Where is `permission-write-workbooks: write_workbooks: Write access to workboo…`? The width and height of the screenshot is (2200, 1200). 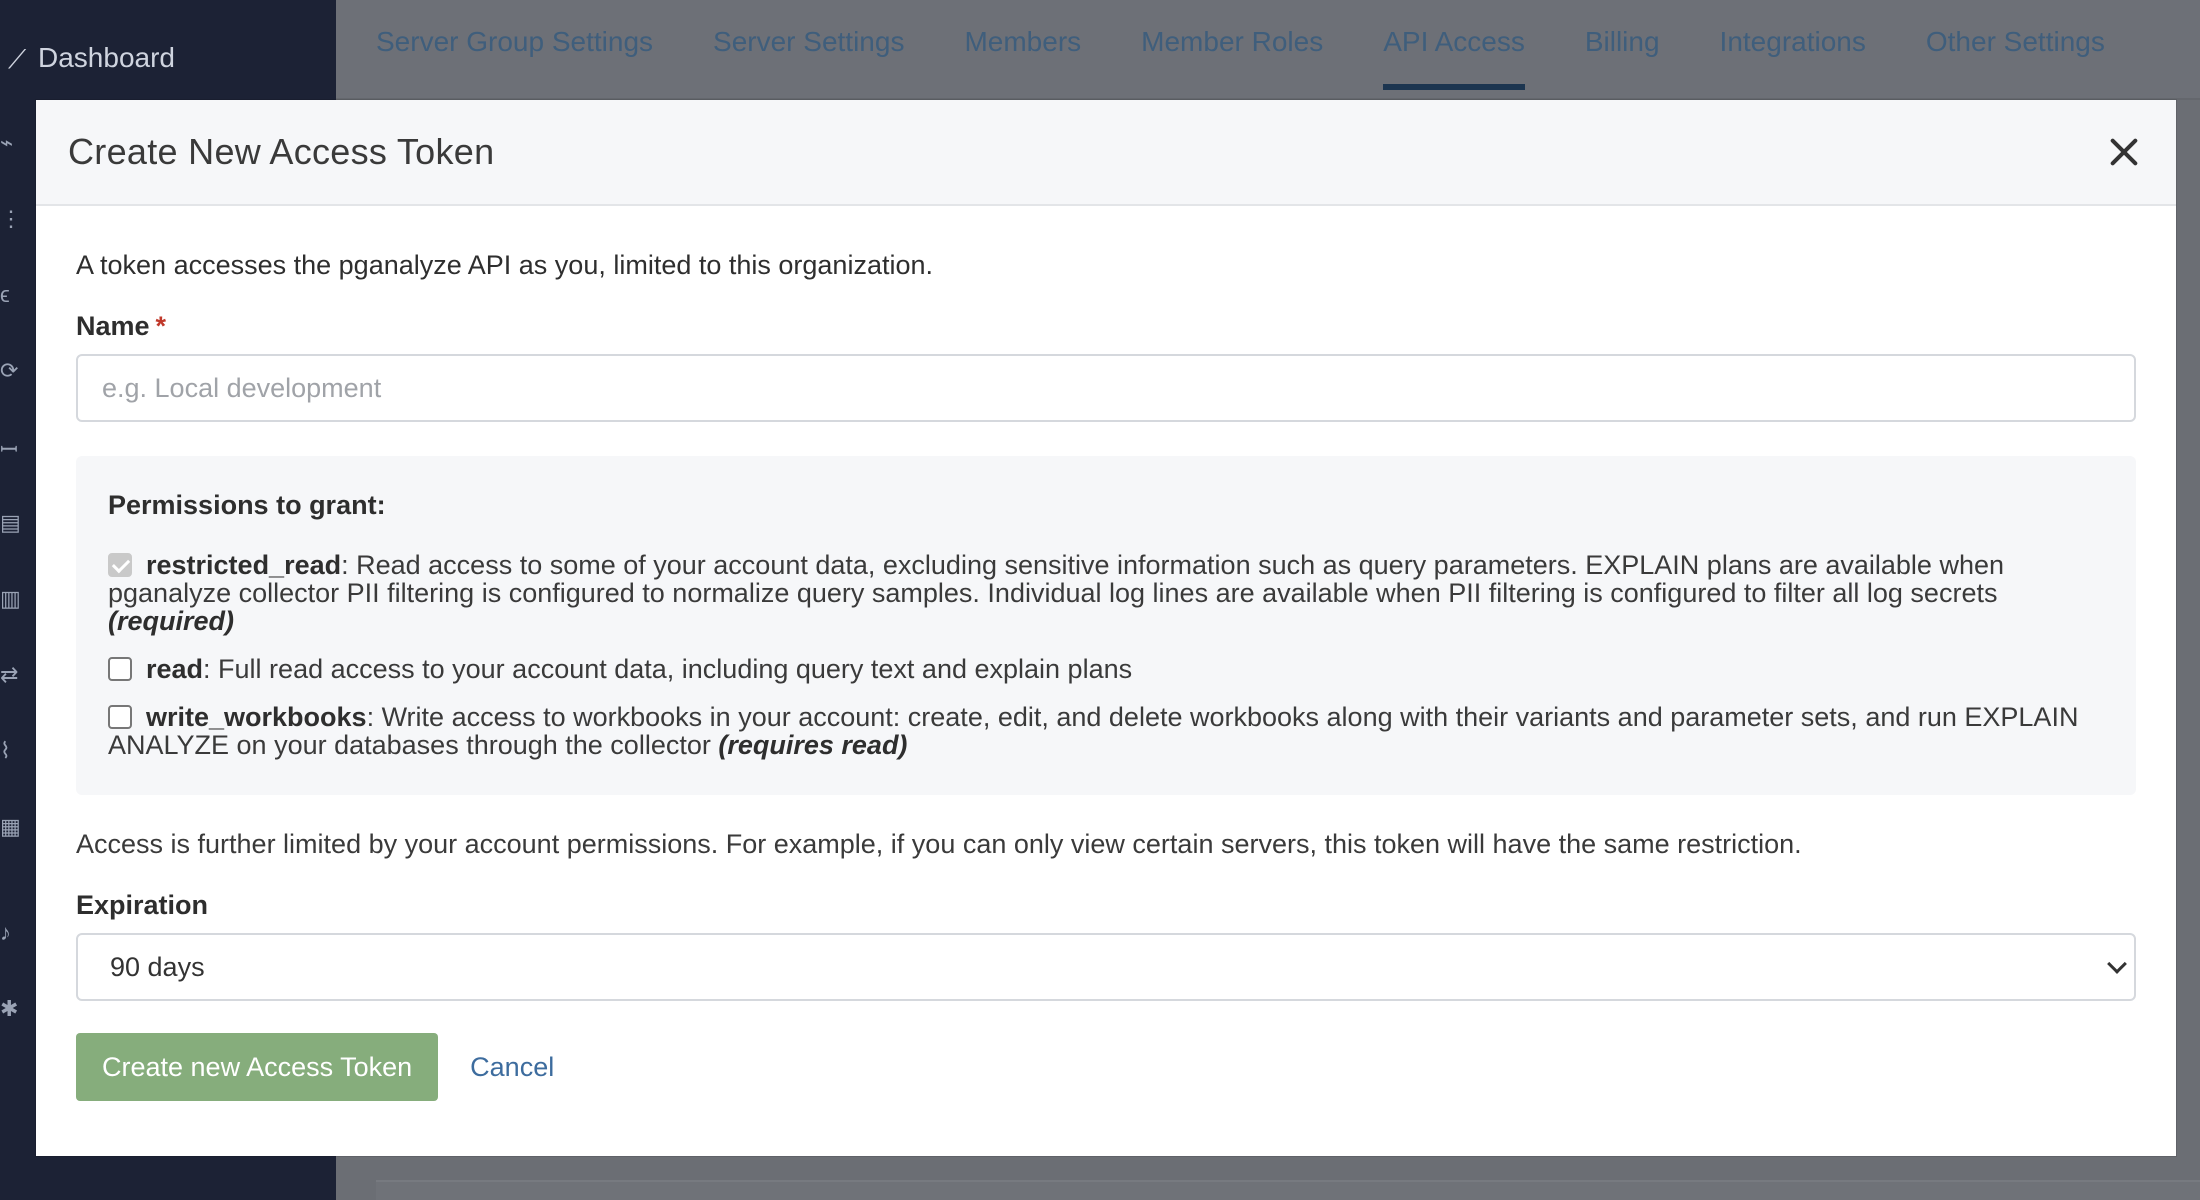 permission-write-workbooks: write_workbooks: Write access to workboo… is located at coordinates (1106, 731).